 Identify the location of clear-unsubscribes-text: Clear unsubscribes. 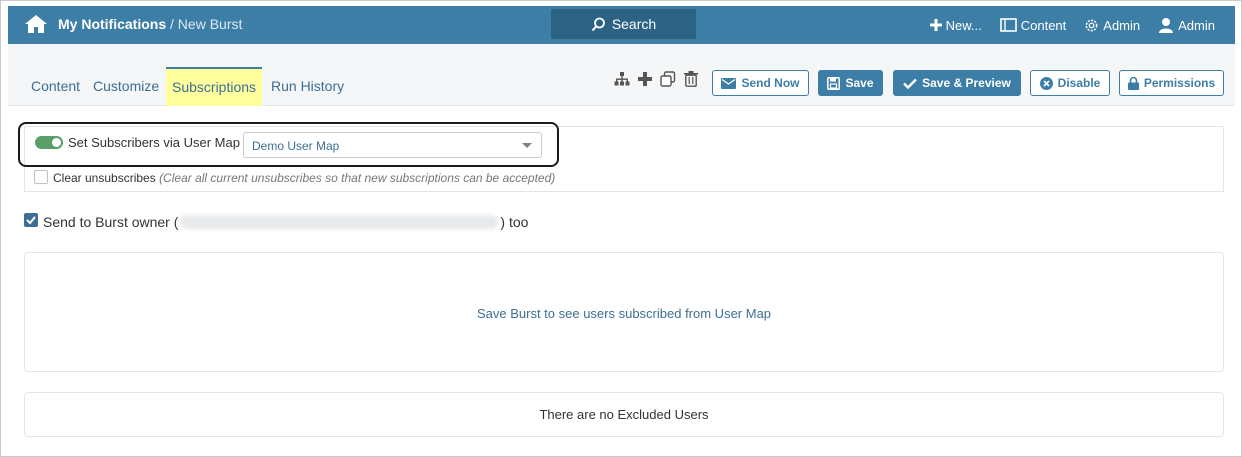
(104, 178).